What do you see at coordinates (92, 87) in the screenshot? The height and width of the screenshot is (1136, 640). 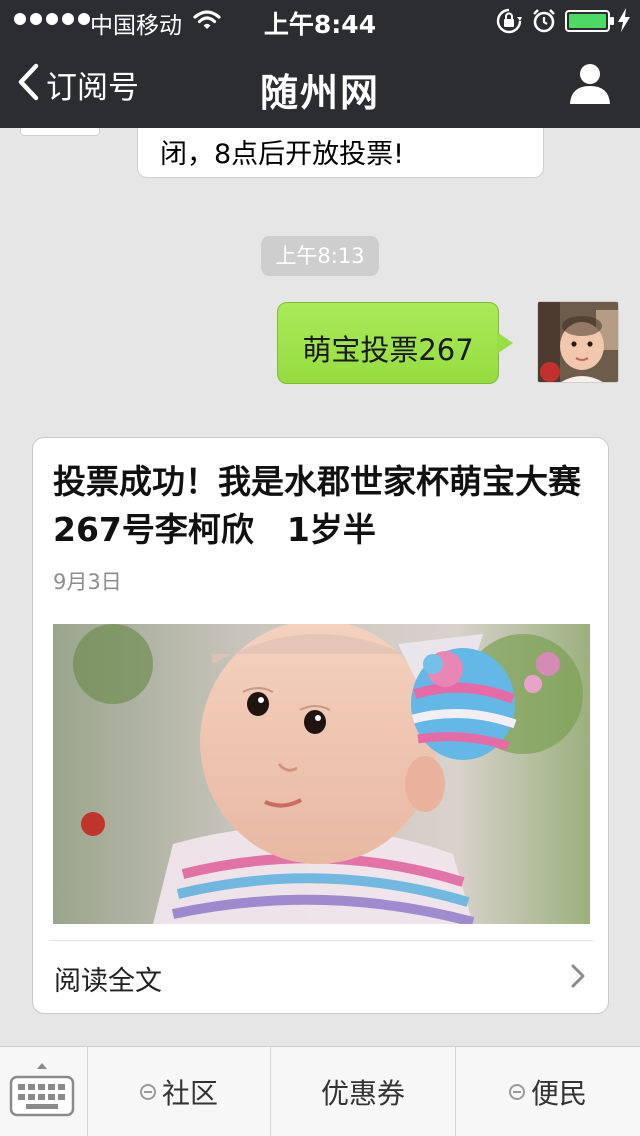 I see `back-label: 订阅号` at bounding box center [92, 87].